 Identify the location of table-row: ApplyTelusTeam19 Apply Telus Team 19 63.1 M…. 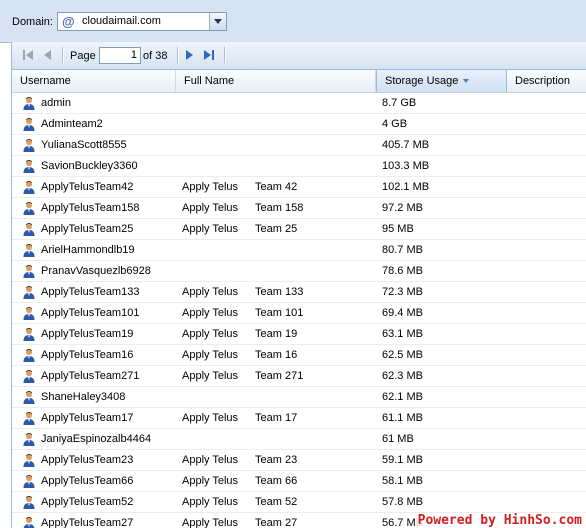
(299, 334).